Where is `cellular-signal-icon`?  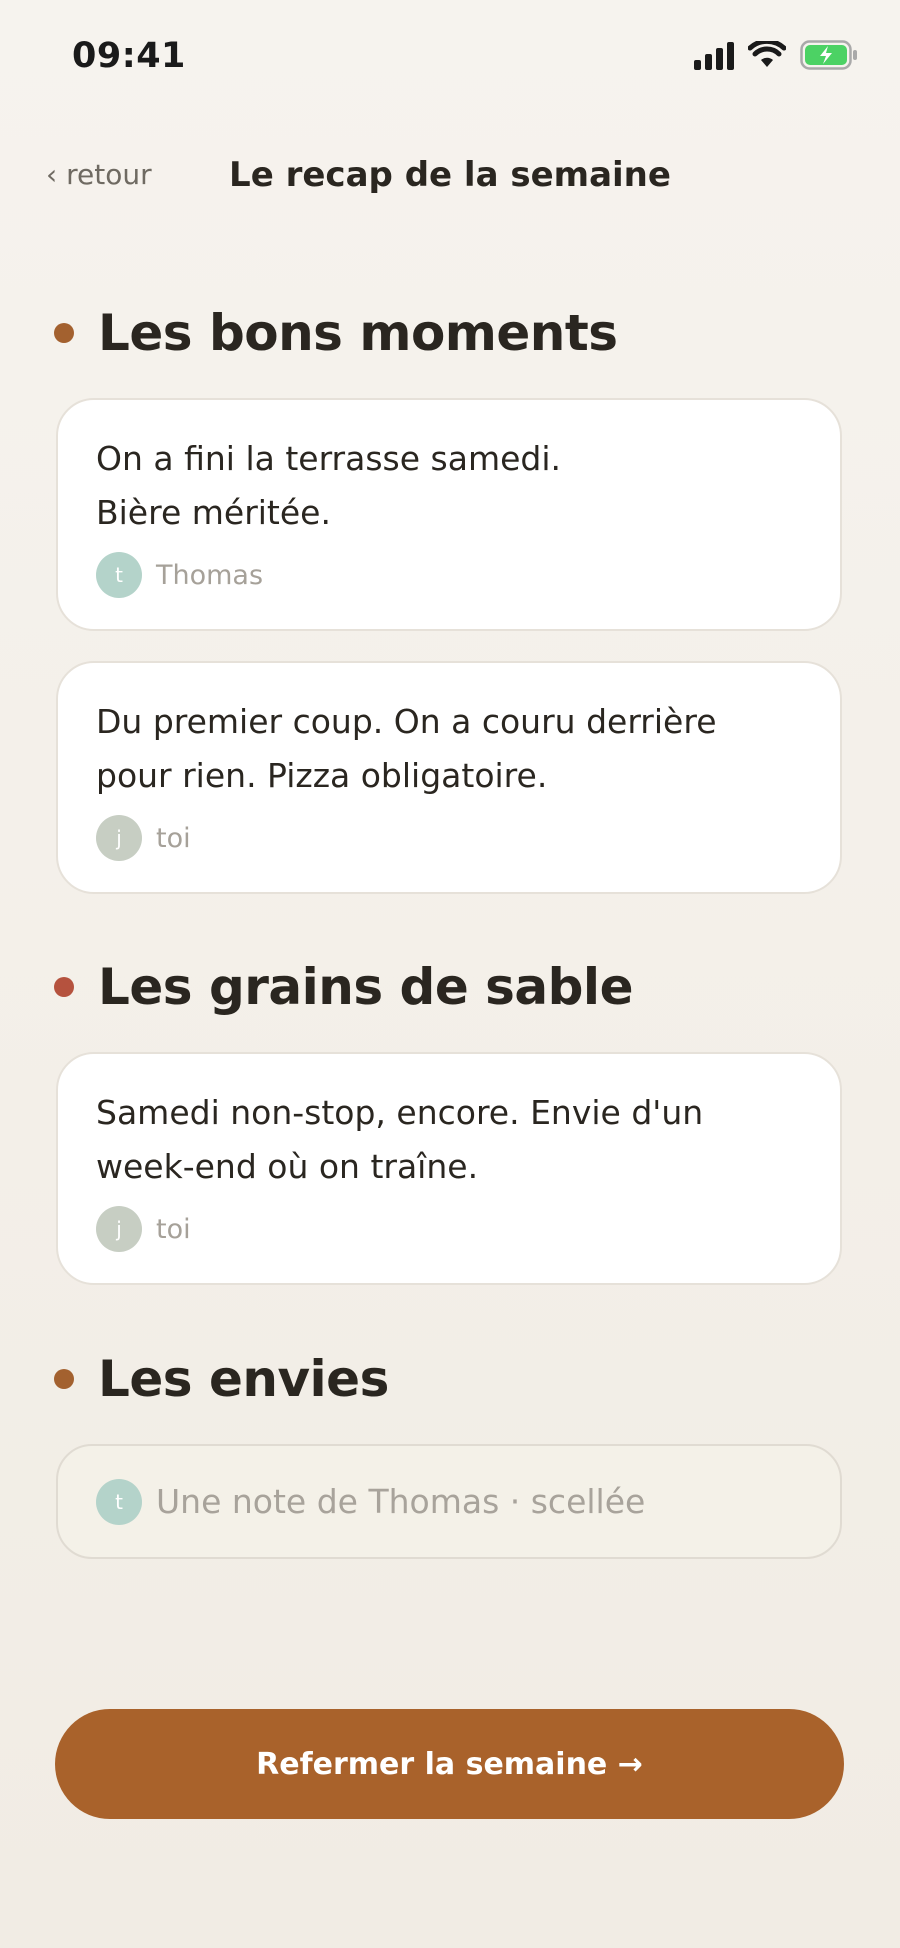 cellular-signal-icon is located at coordinates (714, 55).